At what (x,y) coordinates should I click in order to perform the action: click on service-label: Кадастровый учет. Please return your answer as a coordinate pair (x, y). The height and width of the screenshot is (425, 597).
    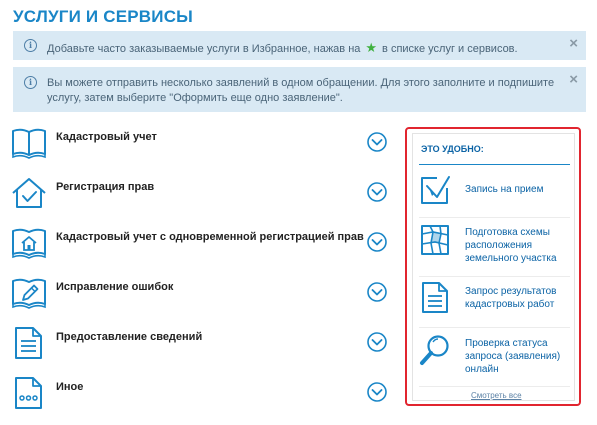
    Looking at the image, I should click on (106, 137).